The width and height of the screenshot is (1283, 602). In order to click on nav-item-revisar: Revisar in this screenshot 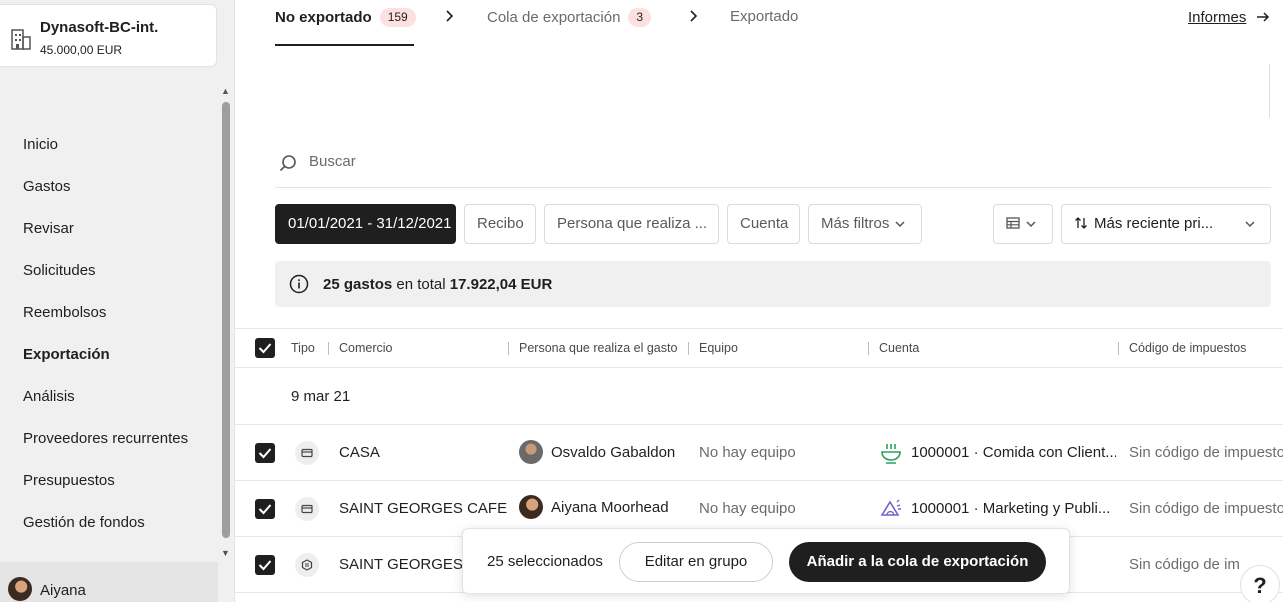, I will do `click(48, 228)`.